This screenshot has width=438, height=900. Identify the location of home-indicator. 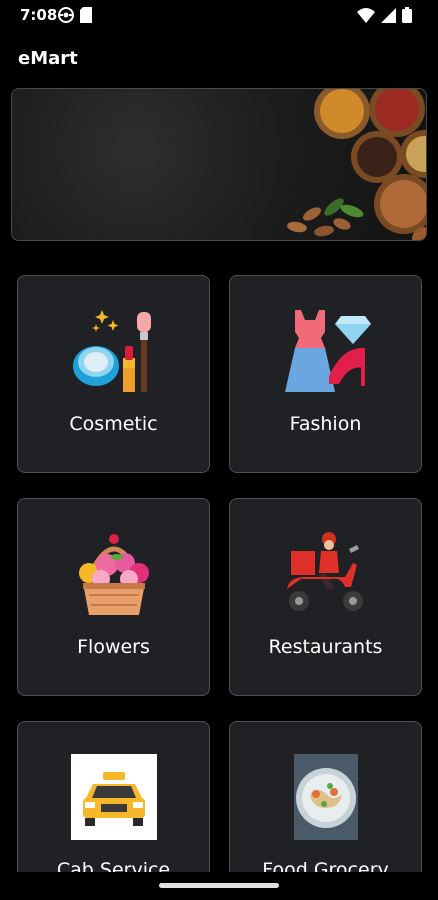
(219, 885).